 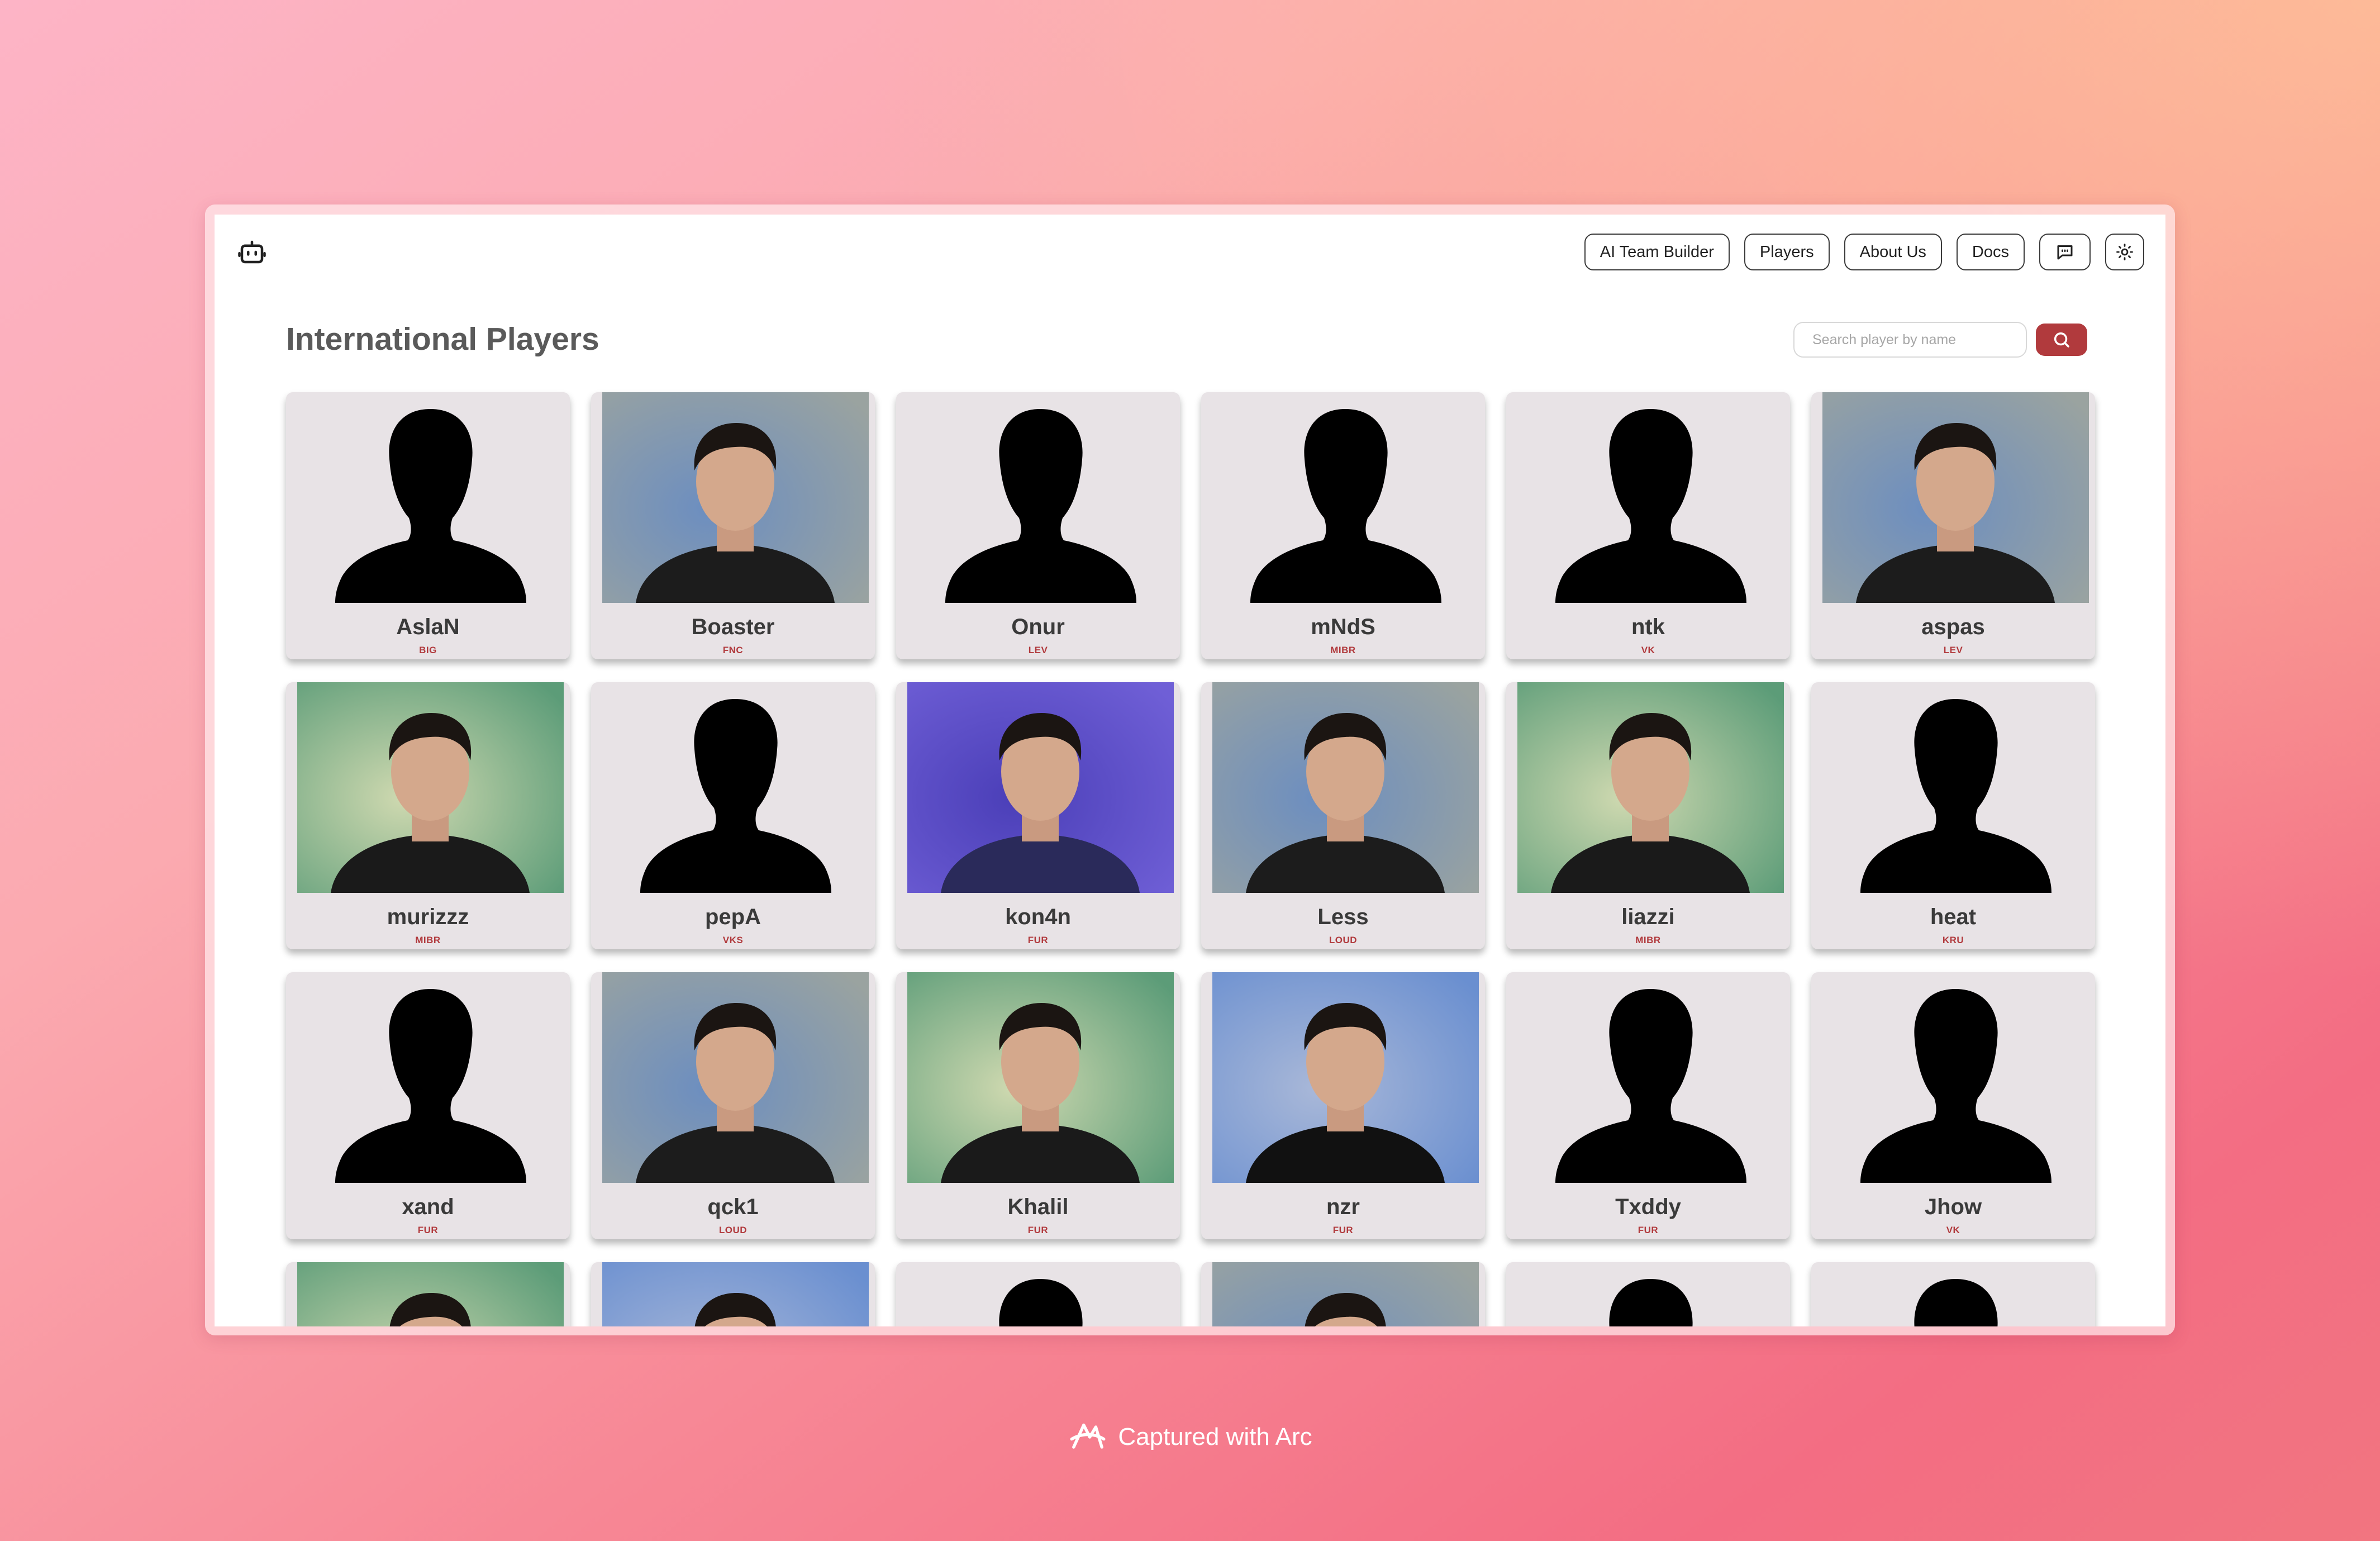 What do you see at coordinates (428, 650) in the screenshot?
I see `player-team: BIG` at bounding box center [428, 650].